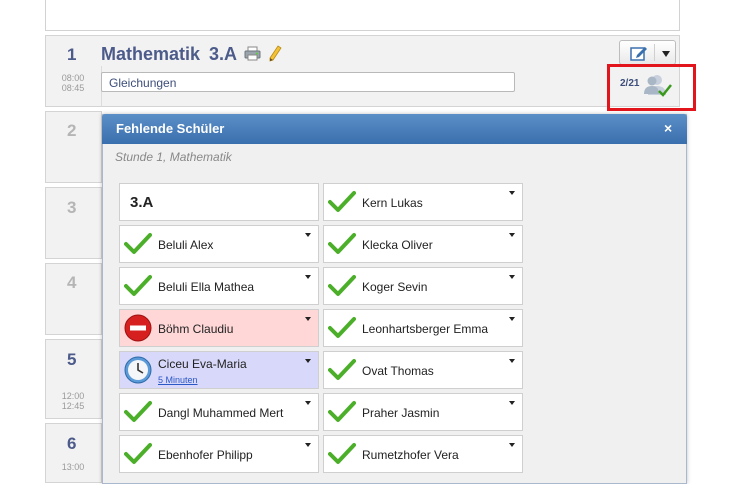 The width and height of the screenshot is (729, 484). Describe the element at coordinates (72, 359) in the screenshot. I see `lesson-number: 5` at that location.